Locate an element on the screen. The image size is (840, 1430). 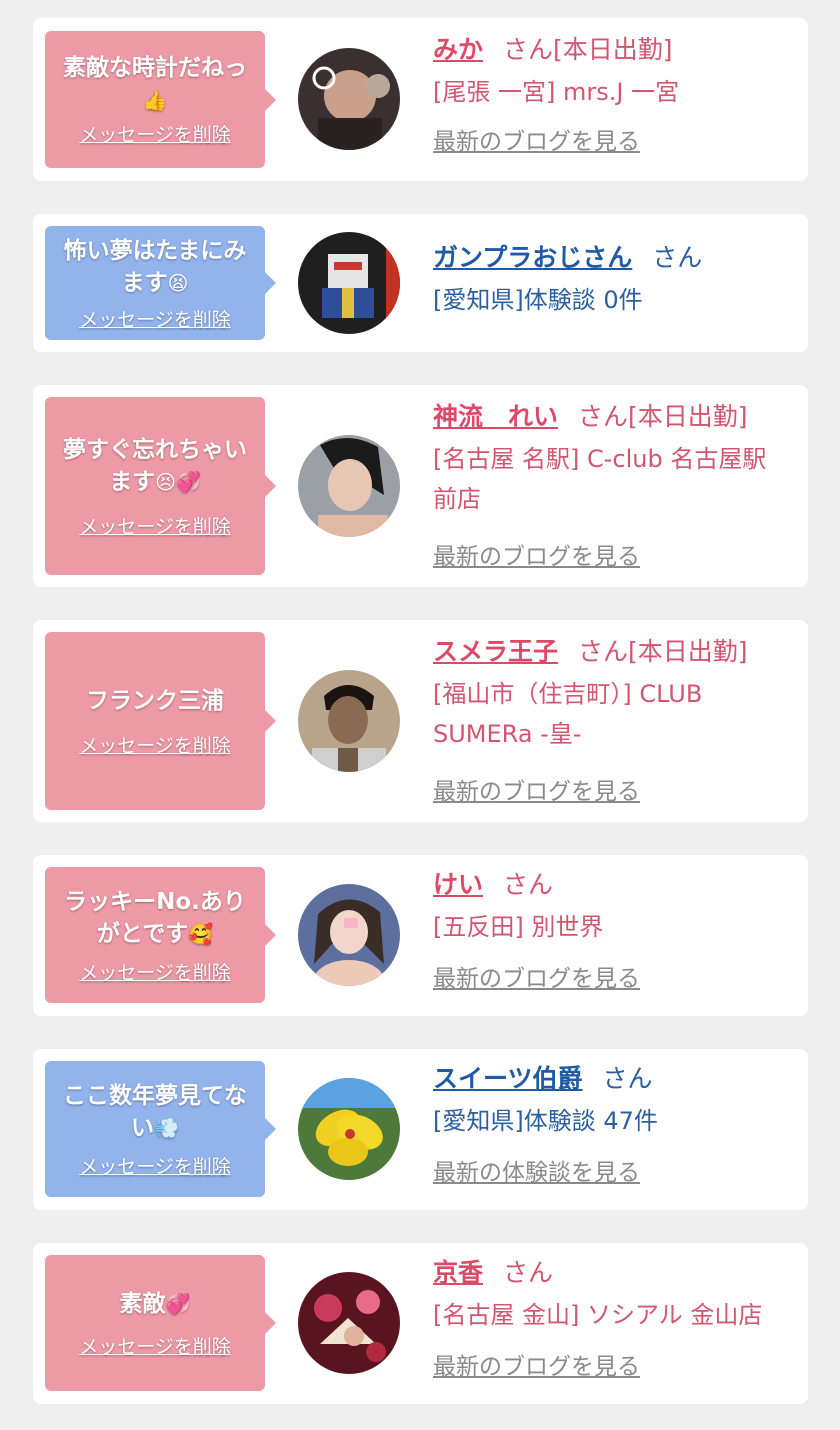
profile-name-link: けい is located at coordinates (458, 884).